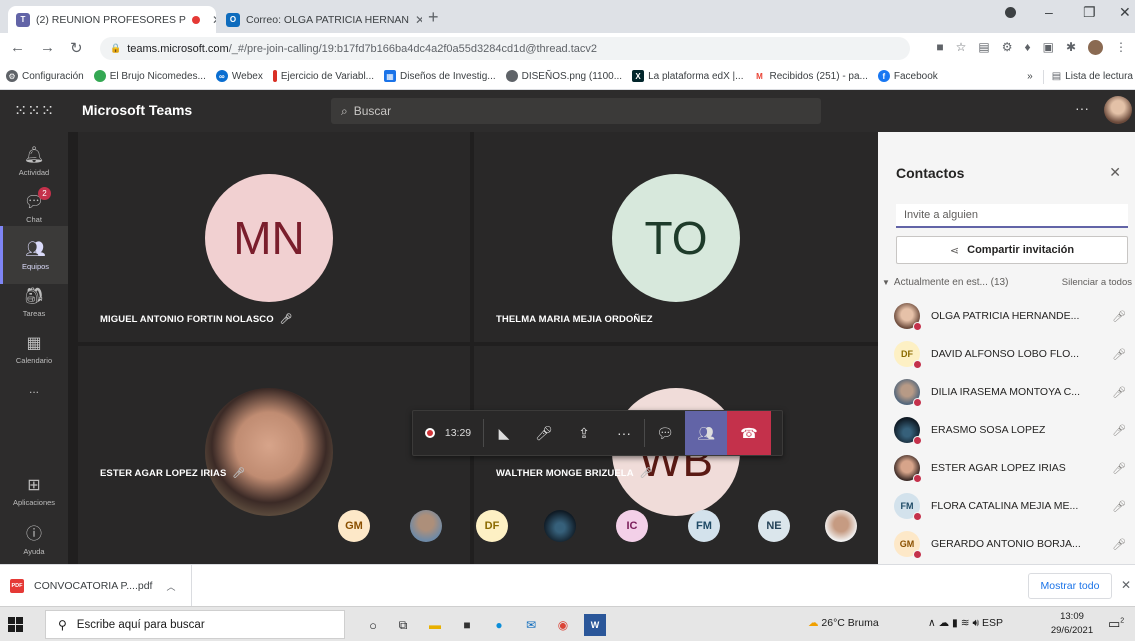 This screenshot has width=1135, height=641. I want to click on extension-doc-icon: ▤, so click(983, 47).